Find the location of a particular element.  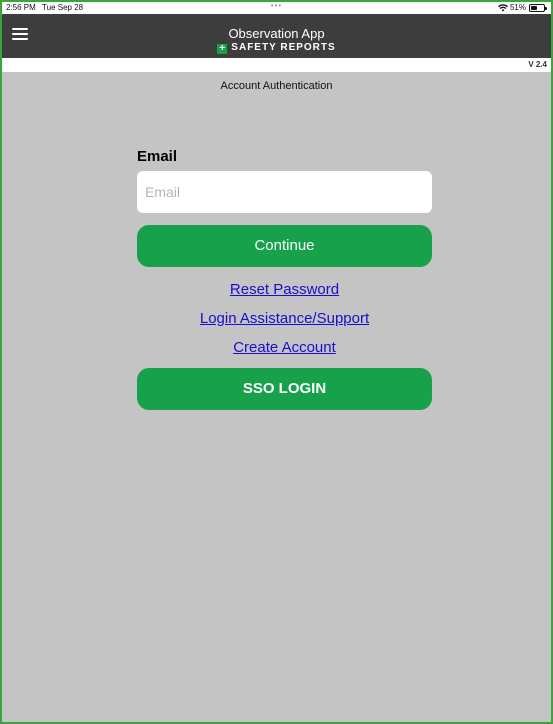

email-label: Email is located at coordinates (157, 156).